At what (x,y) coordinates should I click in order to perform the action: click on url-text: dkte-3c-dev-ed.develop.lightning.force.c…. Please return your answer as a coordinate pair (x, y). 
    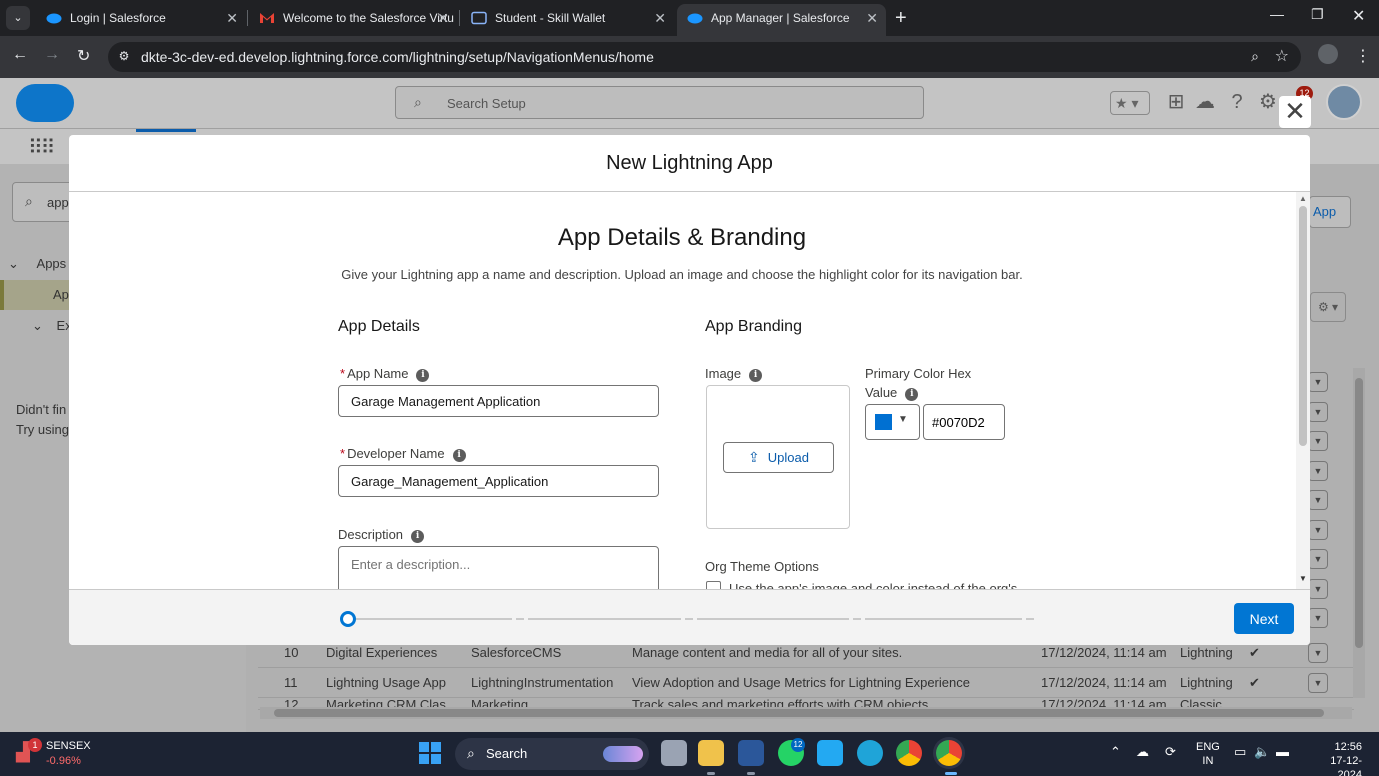
    Looking at the image, I should click on (397, 57).